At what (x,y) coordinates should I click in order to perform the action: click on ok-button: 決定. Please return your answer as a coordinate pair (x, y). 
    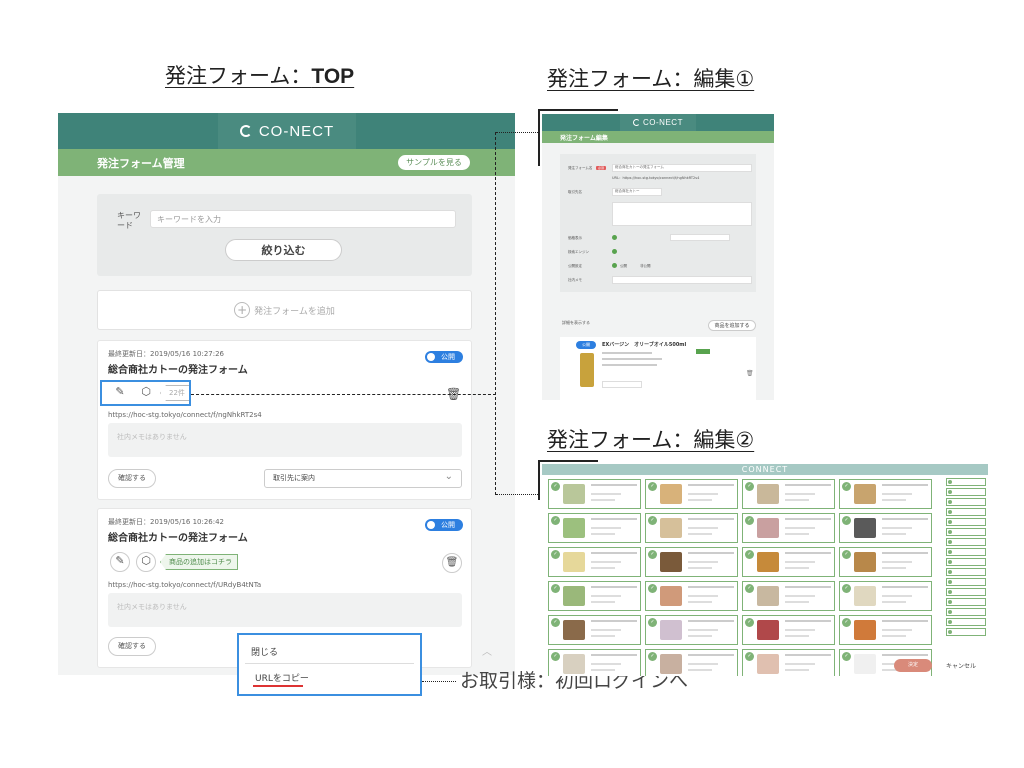
    Looking at the image, I should click on (913, 665).